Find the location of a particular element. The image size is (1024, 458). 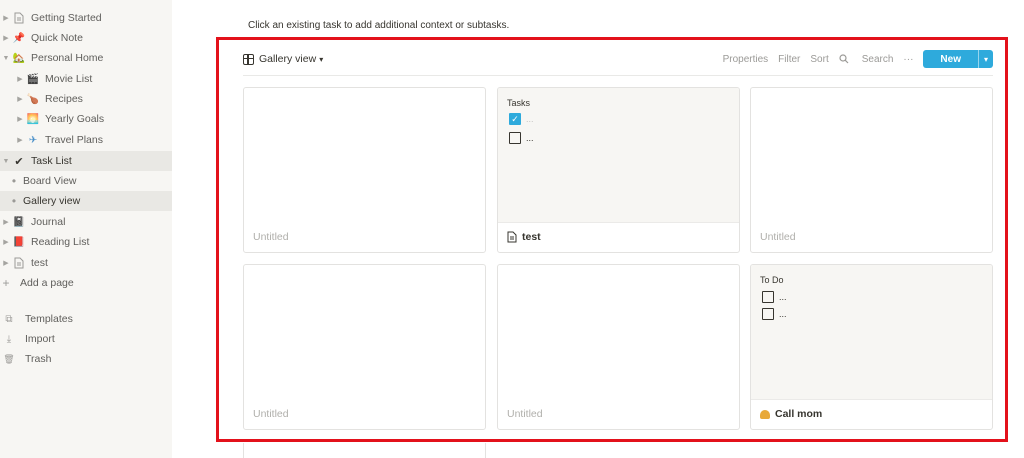

sidebar-item-gallery-view: • Gallery view is located at coordinates (86, 201).